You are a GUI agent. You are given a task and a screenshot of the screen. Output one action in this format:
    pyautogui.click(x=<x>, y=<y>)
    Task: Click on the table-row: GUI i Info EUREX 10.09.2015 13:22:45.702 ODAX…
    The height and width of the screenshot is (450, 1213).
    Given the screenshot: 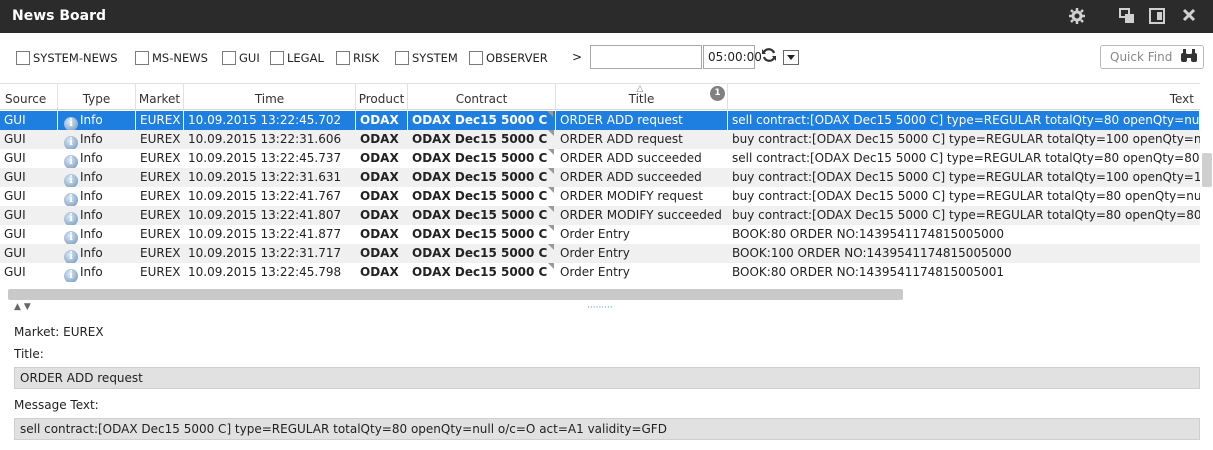 What is the action you would take?
    pyautogui.click(x=600, y=120)
    